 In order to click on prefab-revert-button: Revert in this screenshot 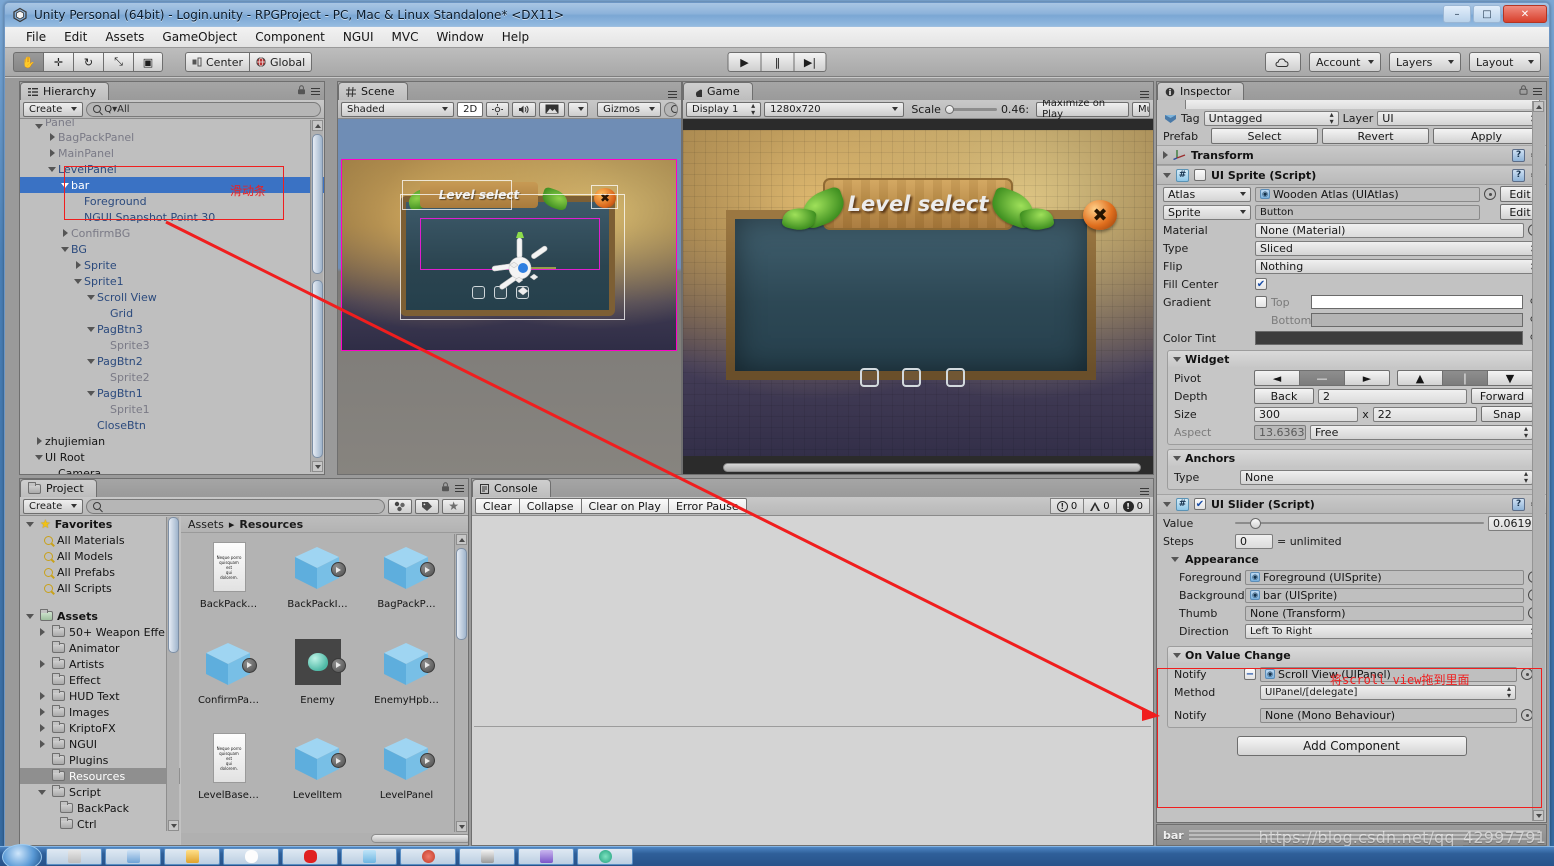, I will do `click(1375, 136)`.